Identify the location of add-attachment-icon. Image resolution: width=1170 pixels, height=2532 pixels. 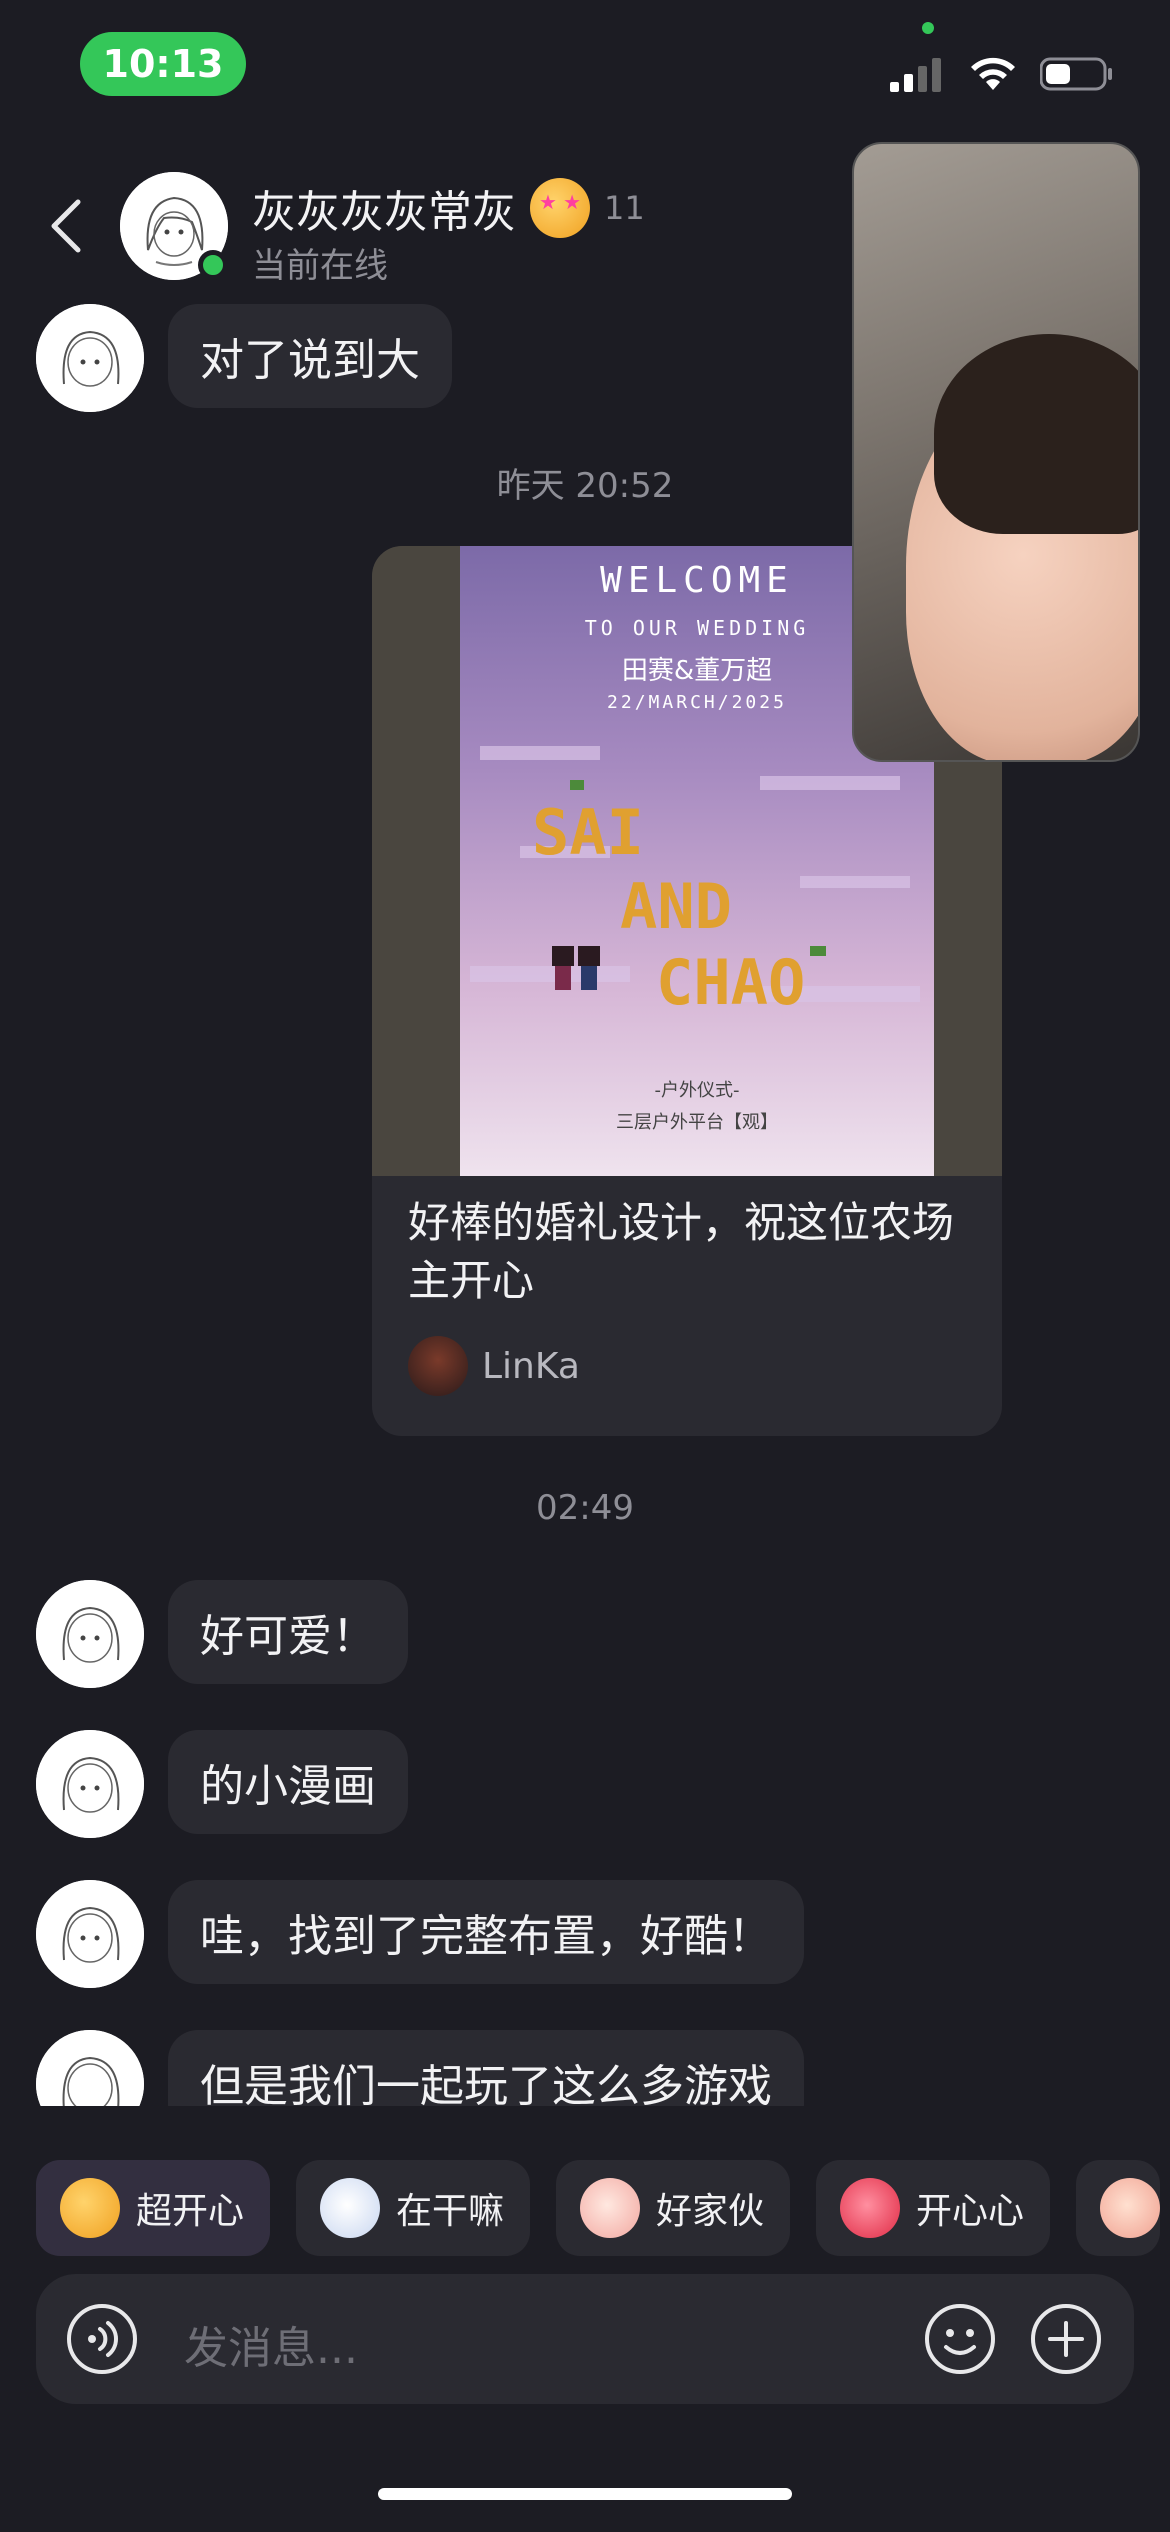
(1066, 2339).